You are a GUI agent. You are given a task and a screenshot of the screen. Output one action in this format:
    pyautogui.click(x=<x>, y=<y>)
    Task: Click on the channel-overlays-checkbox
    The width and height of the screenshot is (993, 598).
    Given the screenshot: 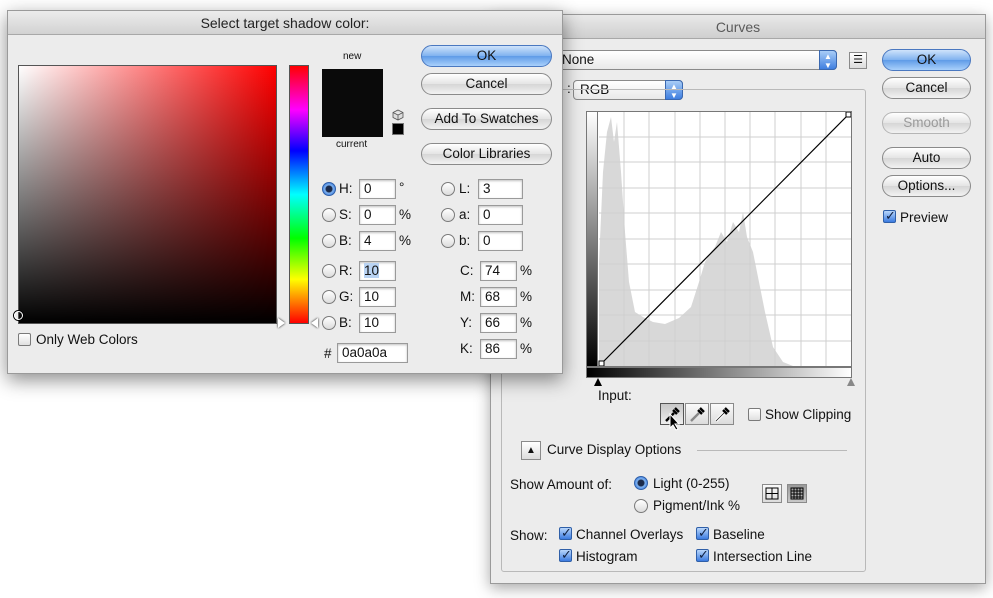 What is the action you would take?
    pyautogui.click(x=565, y=533)
    